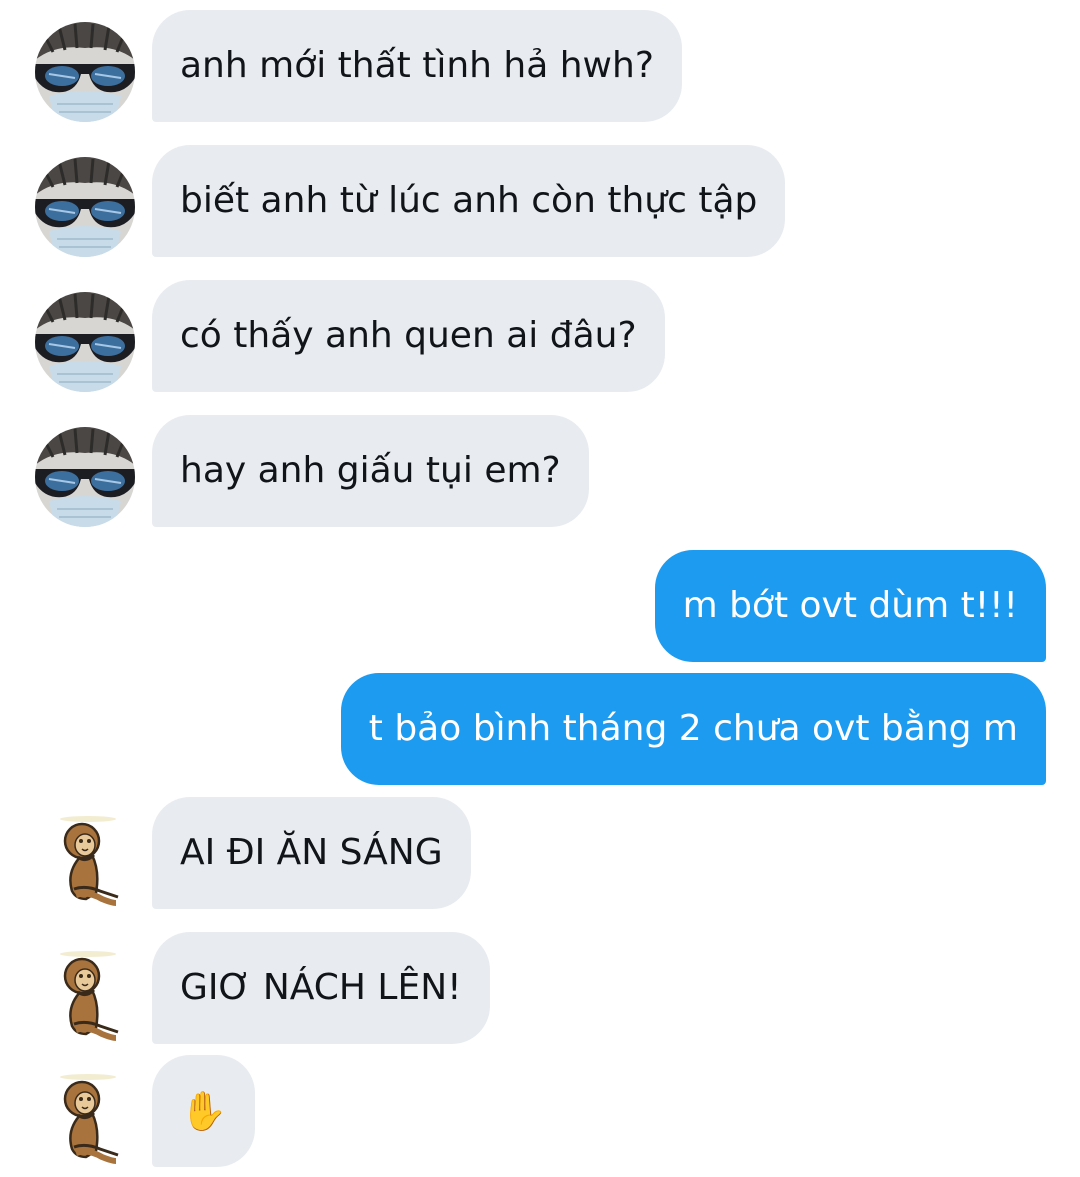 Image resolution: width=1080 pixels, height=1177 pixels. I want to click on message-row: GIƠ NÁCH LÊN!, so click(540, 988).